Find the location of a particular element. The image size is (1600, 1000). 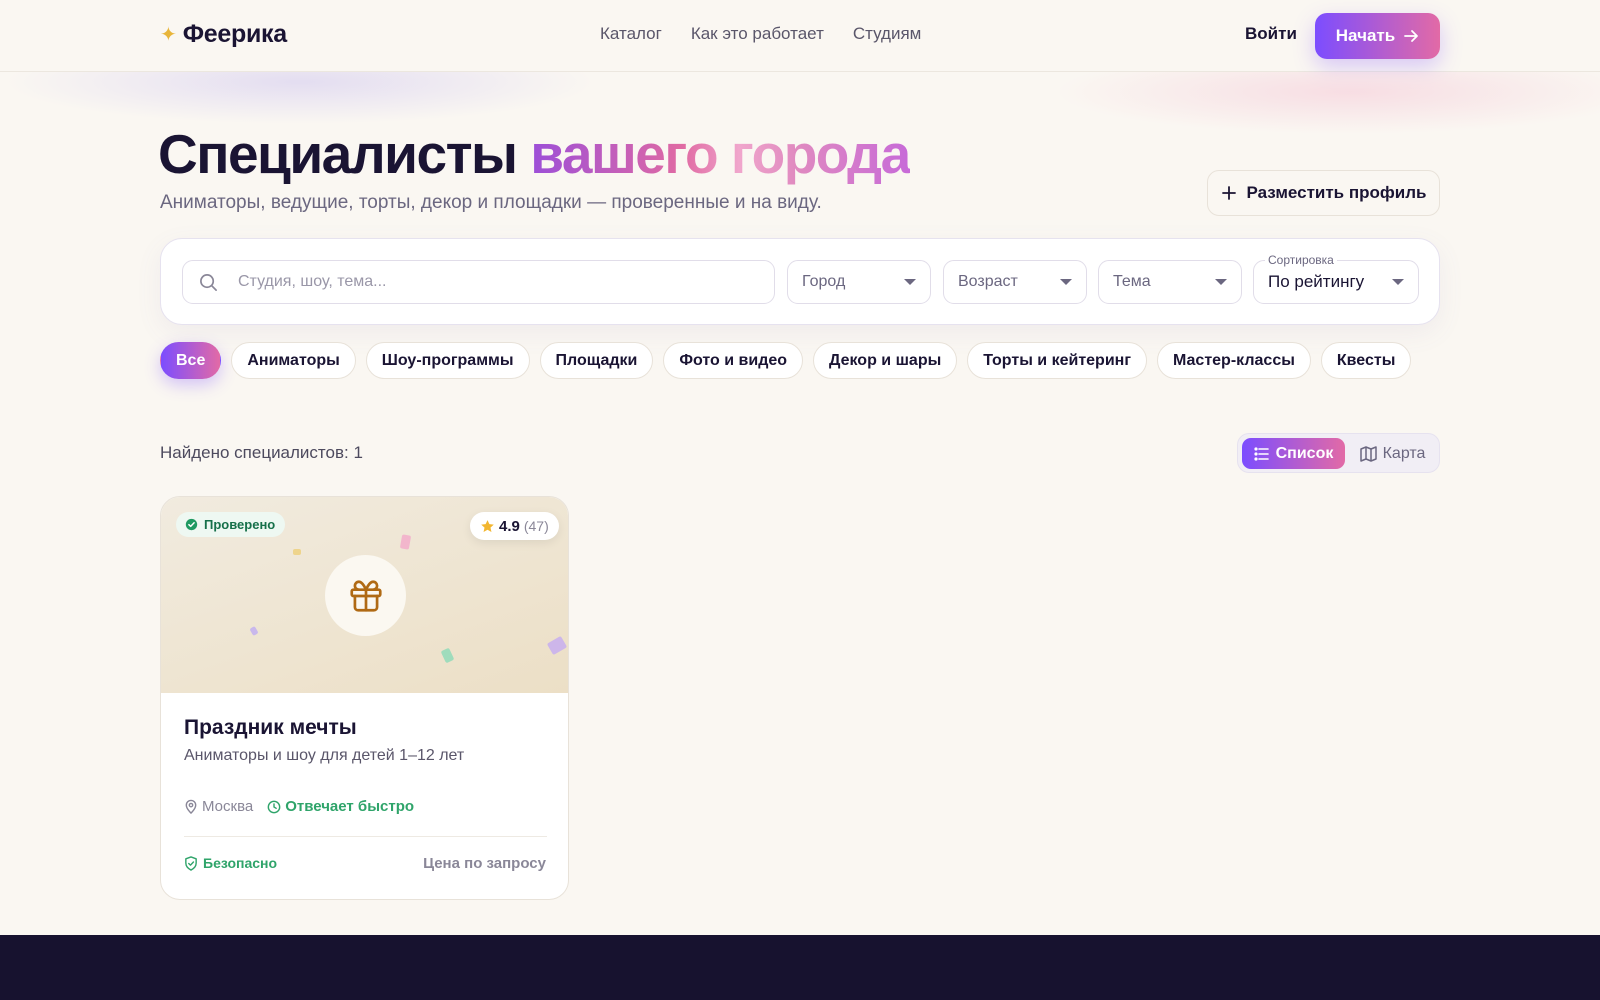

view-toggle: Список Карта is located at coordinates (1338, 453).